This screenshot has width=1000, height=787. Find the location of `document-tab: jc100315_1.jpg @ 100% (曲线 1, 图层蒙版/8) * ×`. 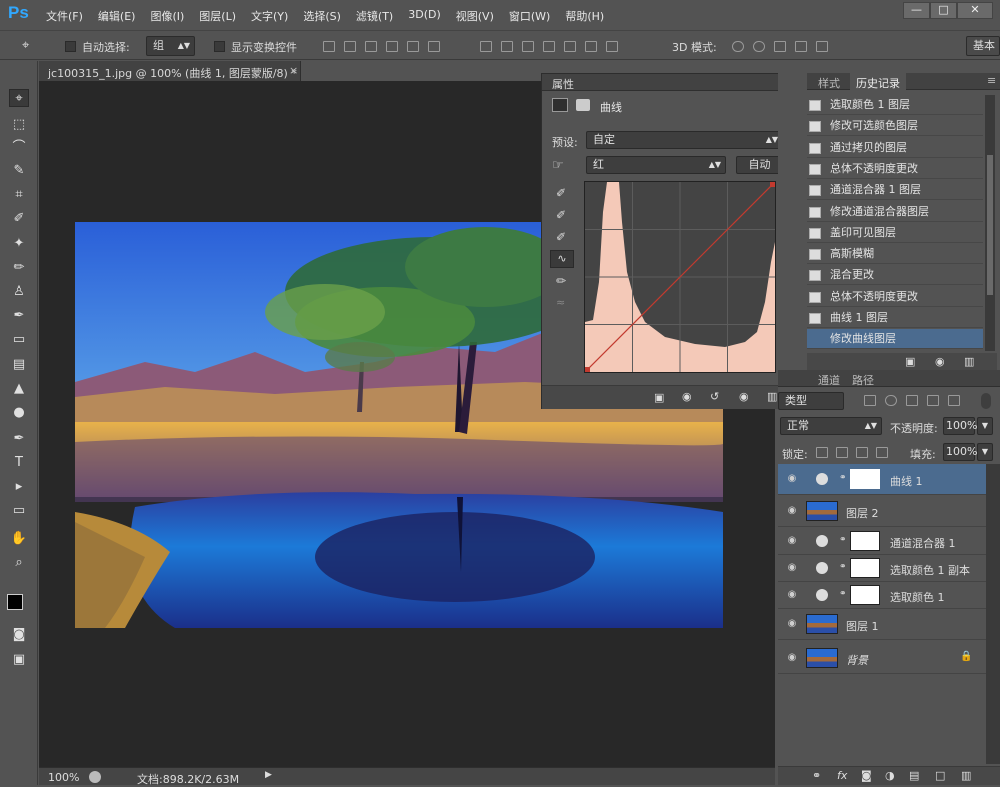

document-tab: jc100315_1.jpg @ 100% (曲线 1, 图层蒙版/8) * × is located at coordinates (170, 71).